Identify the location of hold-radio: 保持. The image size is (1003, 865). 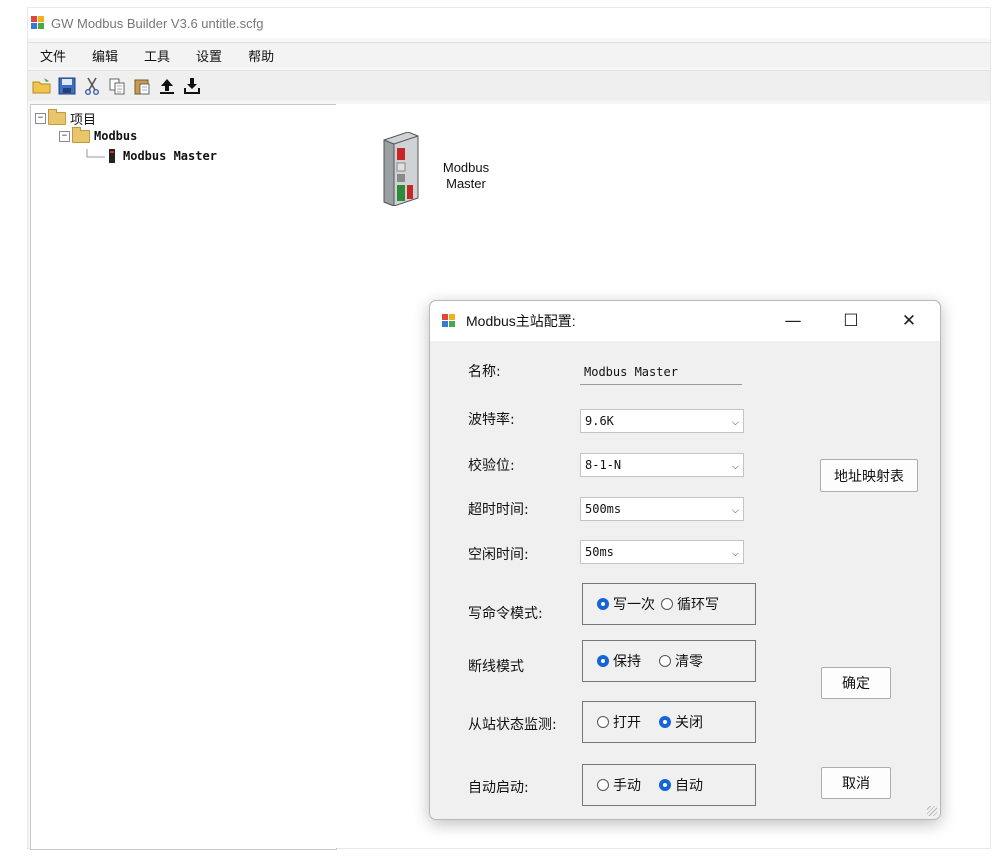
(619, 661).